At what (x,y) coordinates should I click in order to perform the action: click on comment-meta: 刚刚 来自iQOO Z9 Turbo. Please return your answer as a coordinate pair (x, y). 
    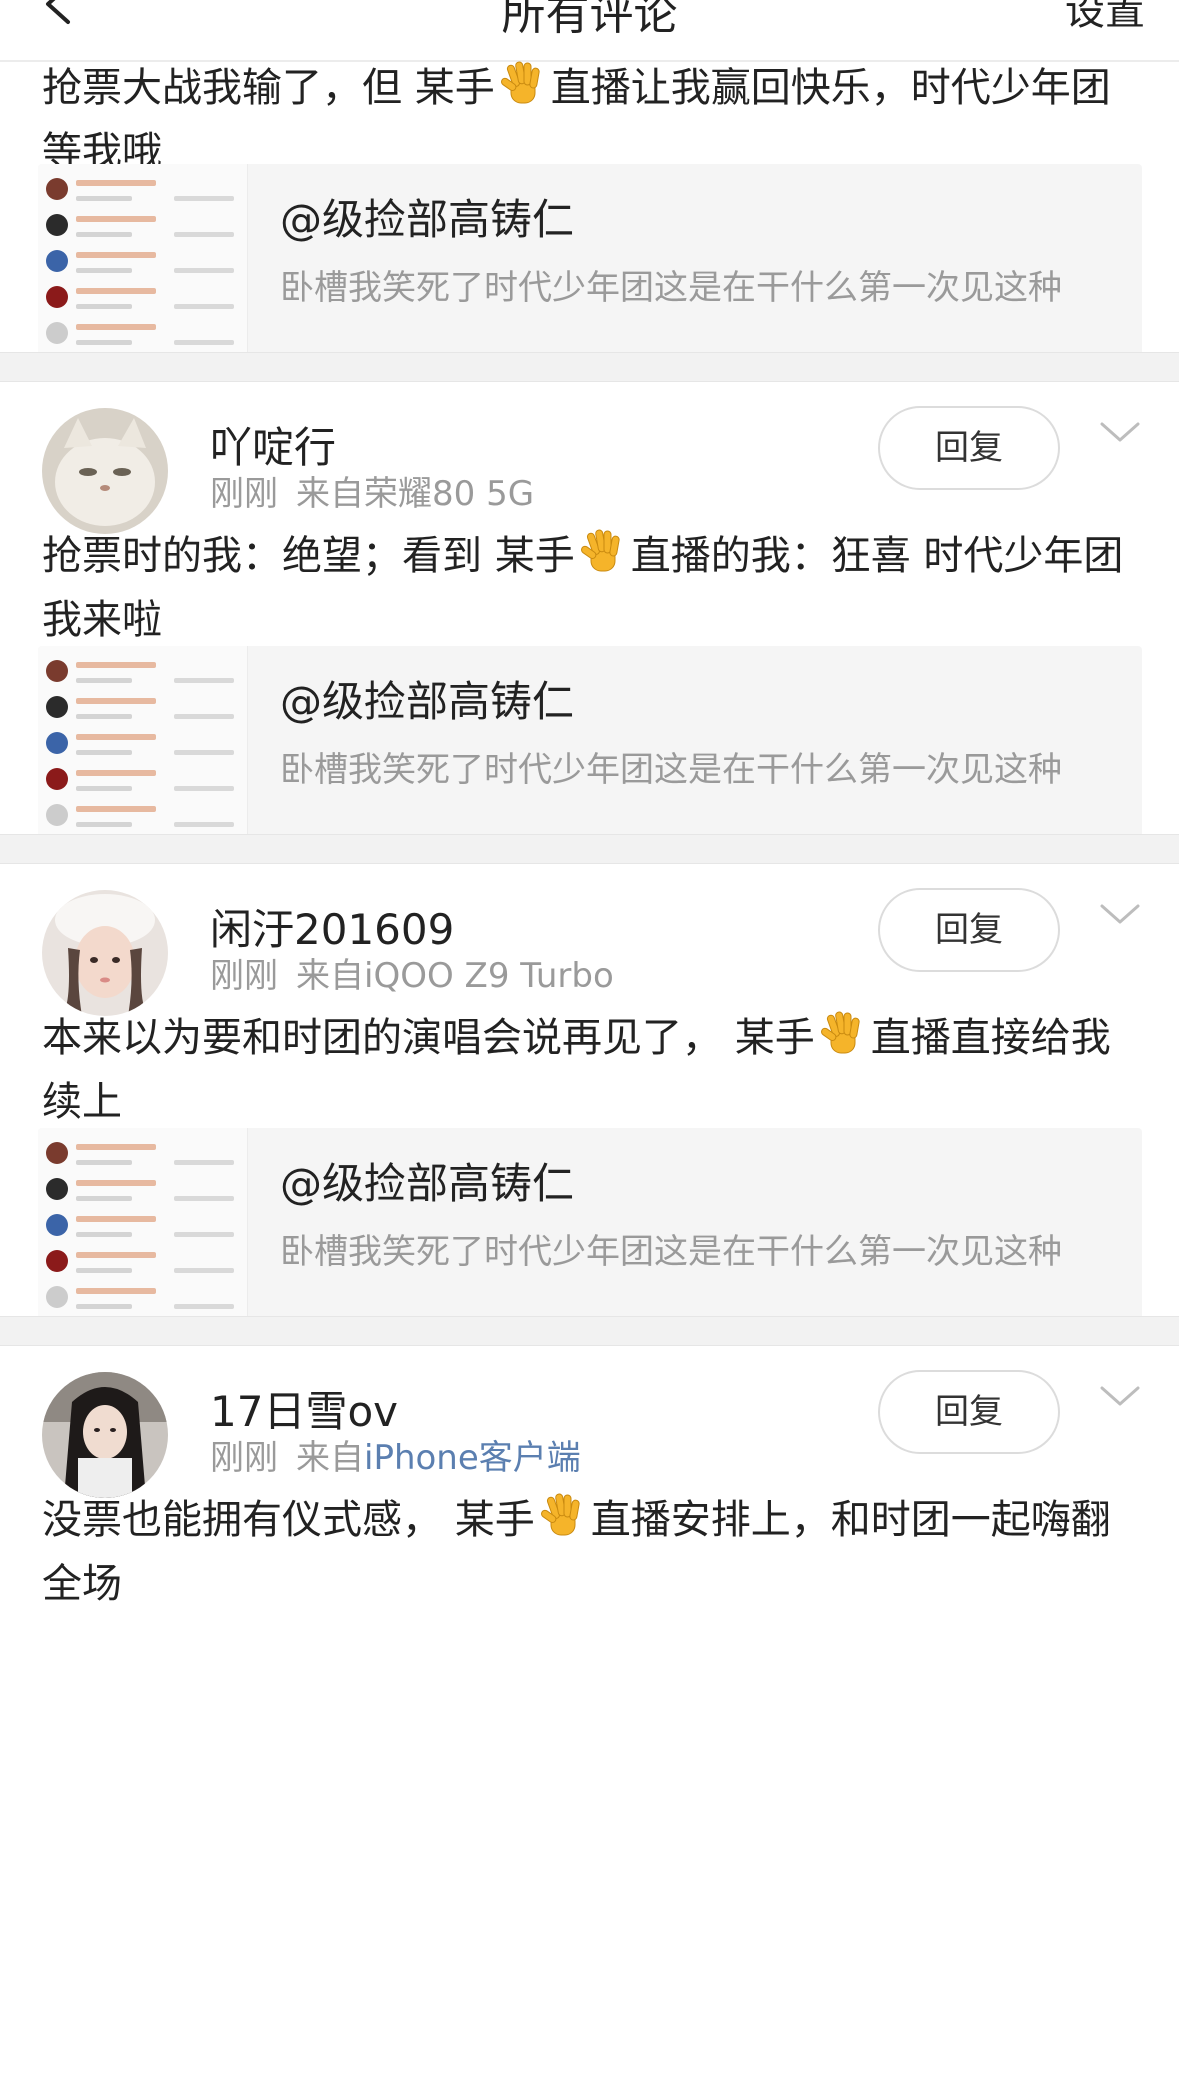
    Looking at the image, I should click on (412, 972).